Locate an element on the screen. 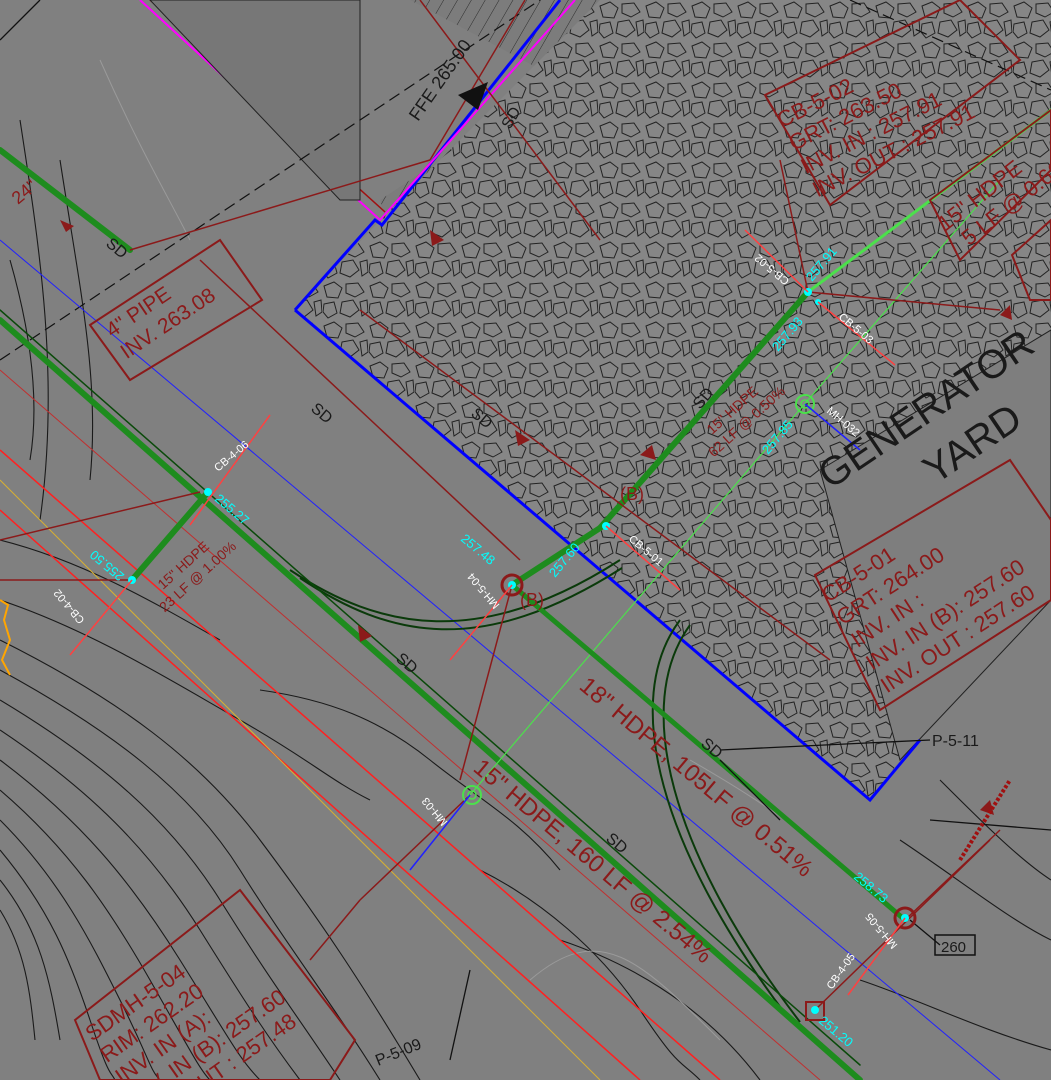 This screenshot has height=1080, width=1051. pipe-letter-b2: (B) is located at coordinates (632, 494).